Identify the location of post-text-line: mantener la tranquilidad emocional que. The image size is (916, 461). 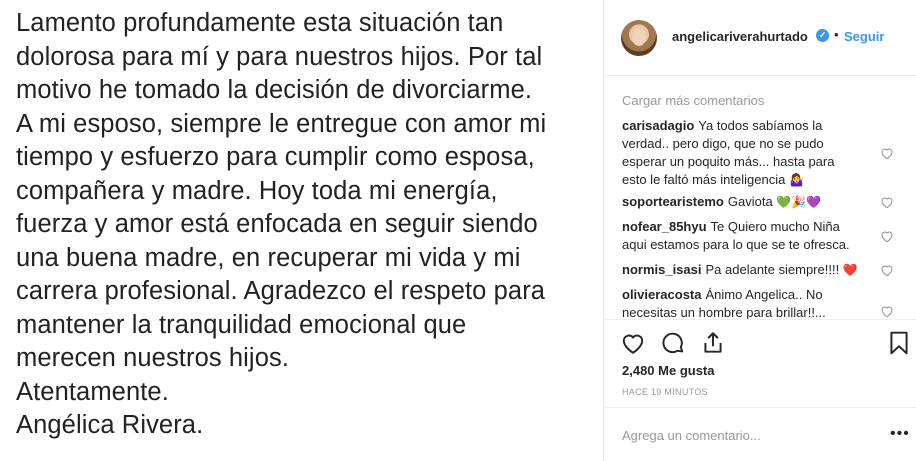
(241, 324).